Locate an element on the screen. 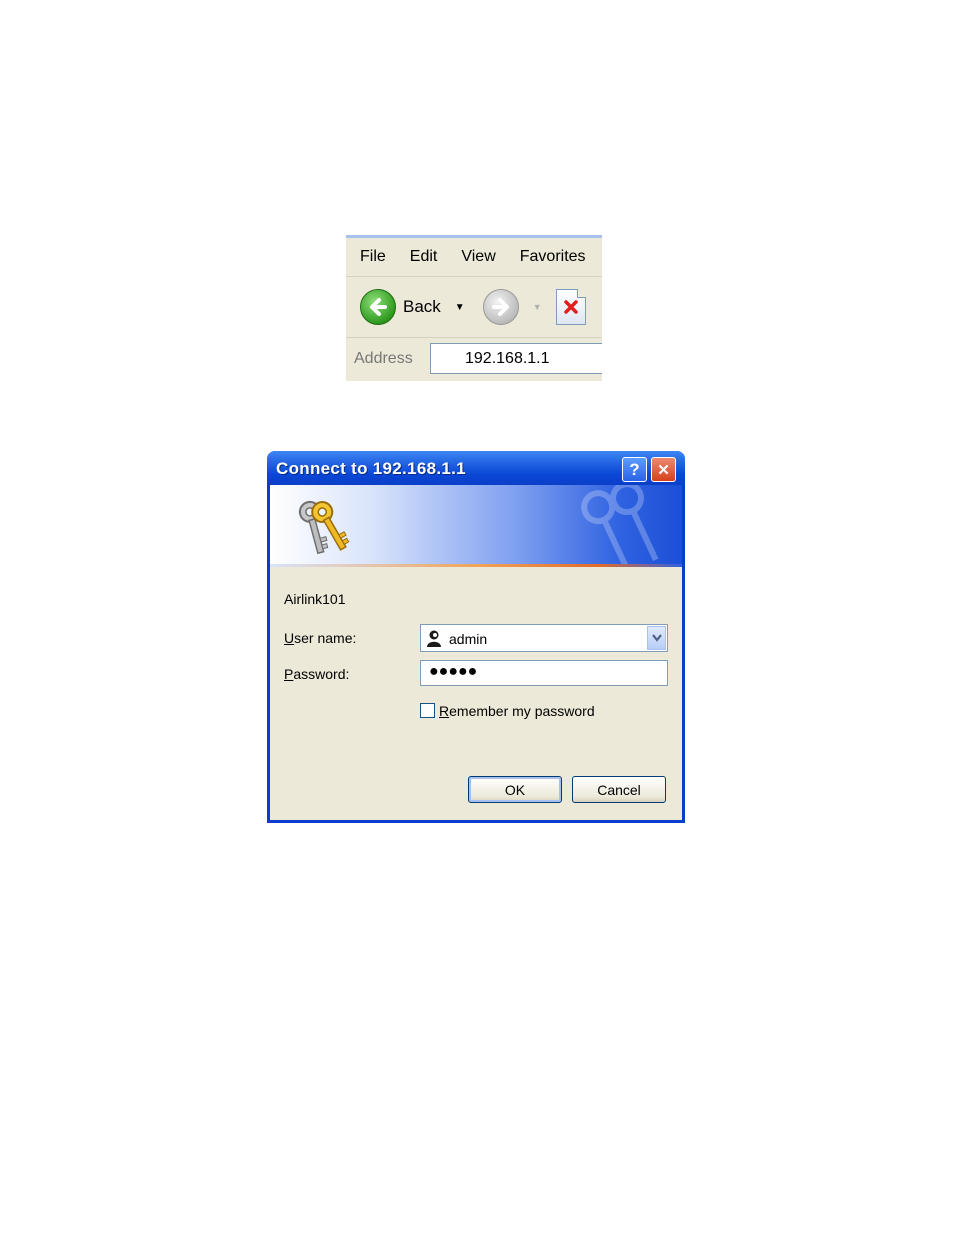  menu-view: View is located at coordinates (478, 257).